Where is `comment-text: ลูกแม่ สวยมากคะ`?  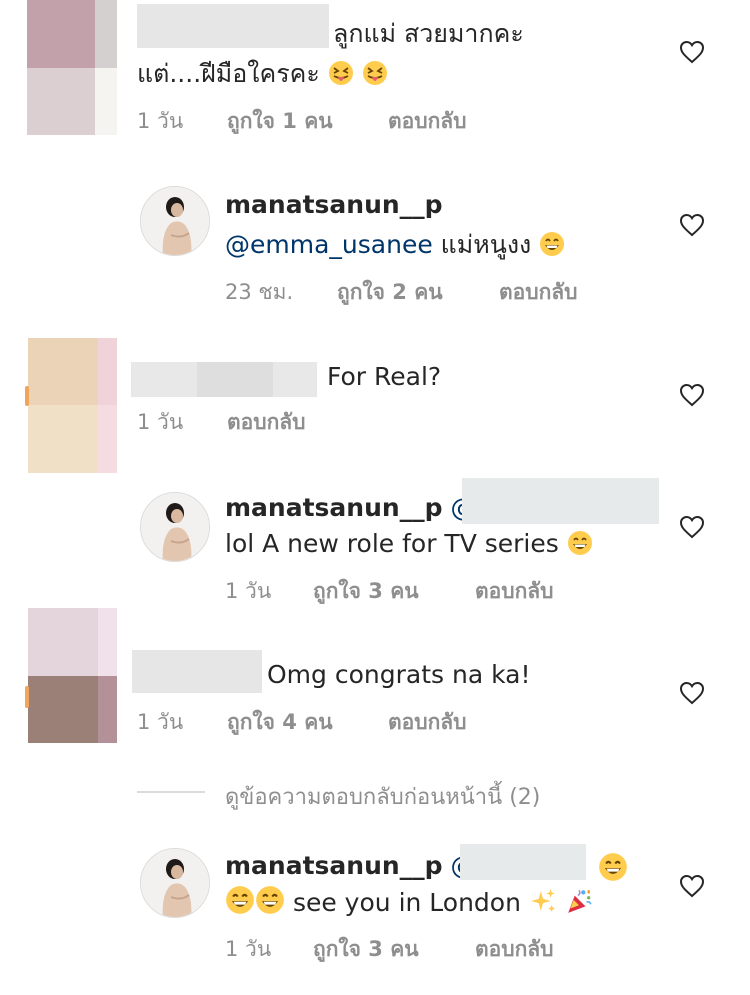
comment-text: ลูกแม่ สวยมากคะ is located at coordinates (428, 33).